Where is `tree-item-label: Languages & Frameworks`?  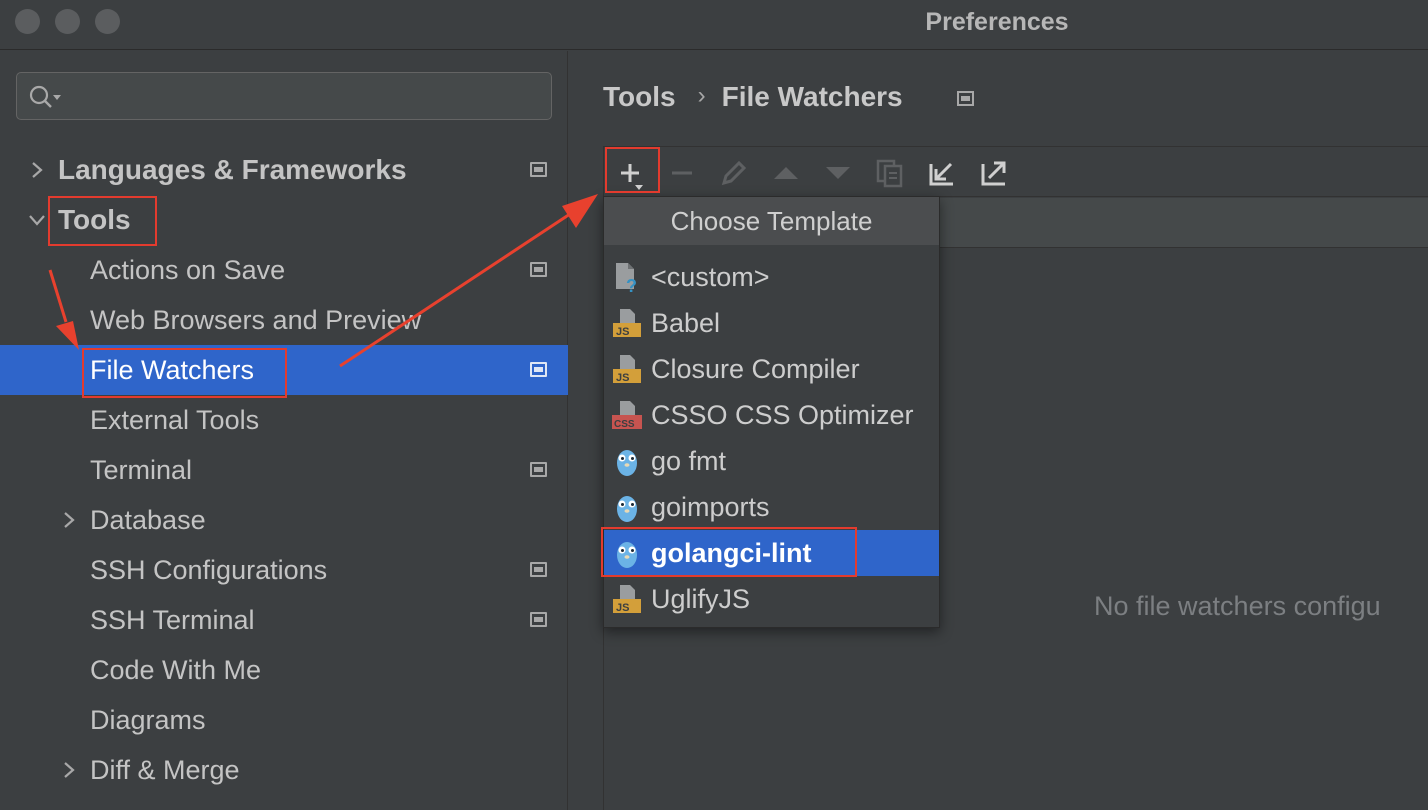 tree-item-label: Languages & Frameworks is located at coordinates (232, 169).